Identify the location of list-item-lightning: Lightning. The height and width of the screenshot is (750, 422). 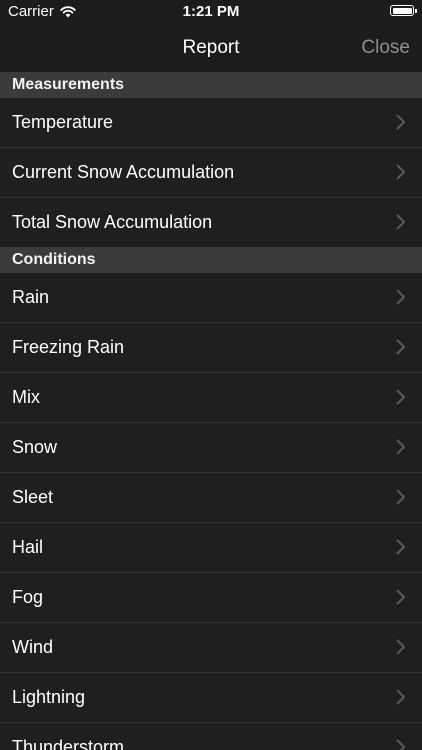
(211, 698).